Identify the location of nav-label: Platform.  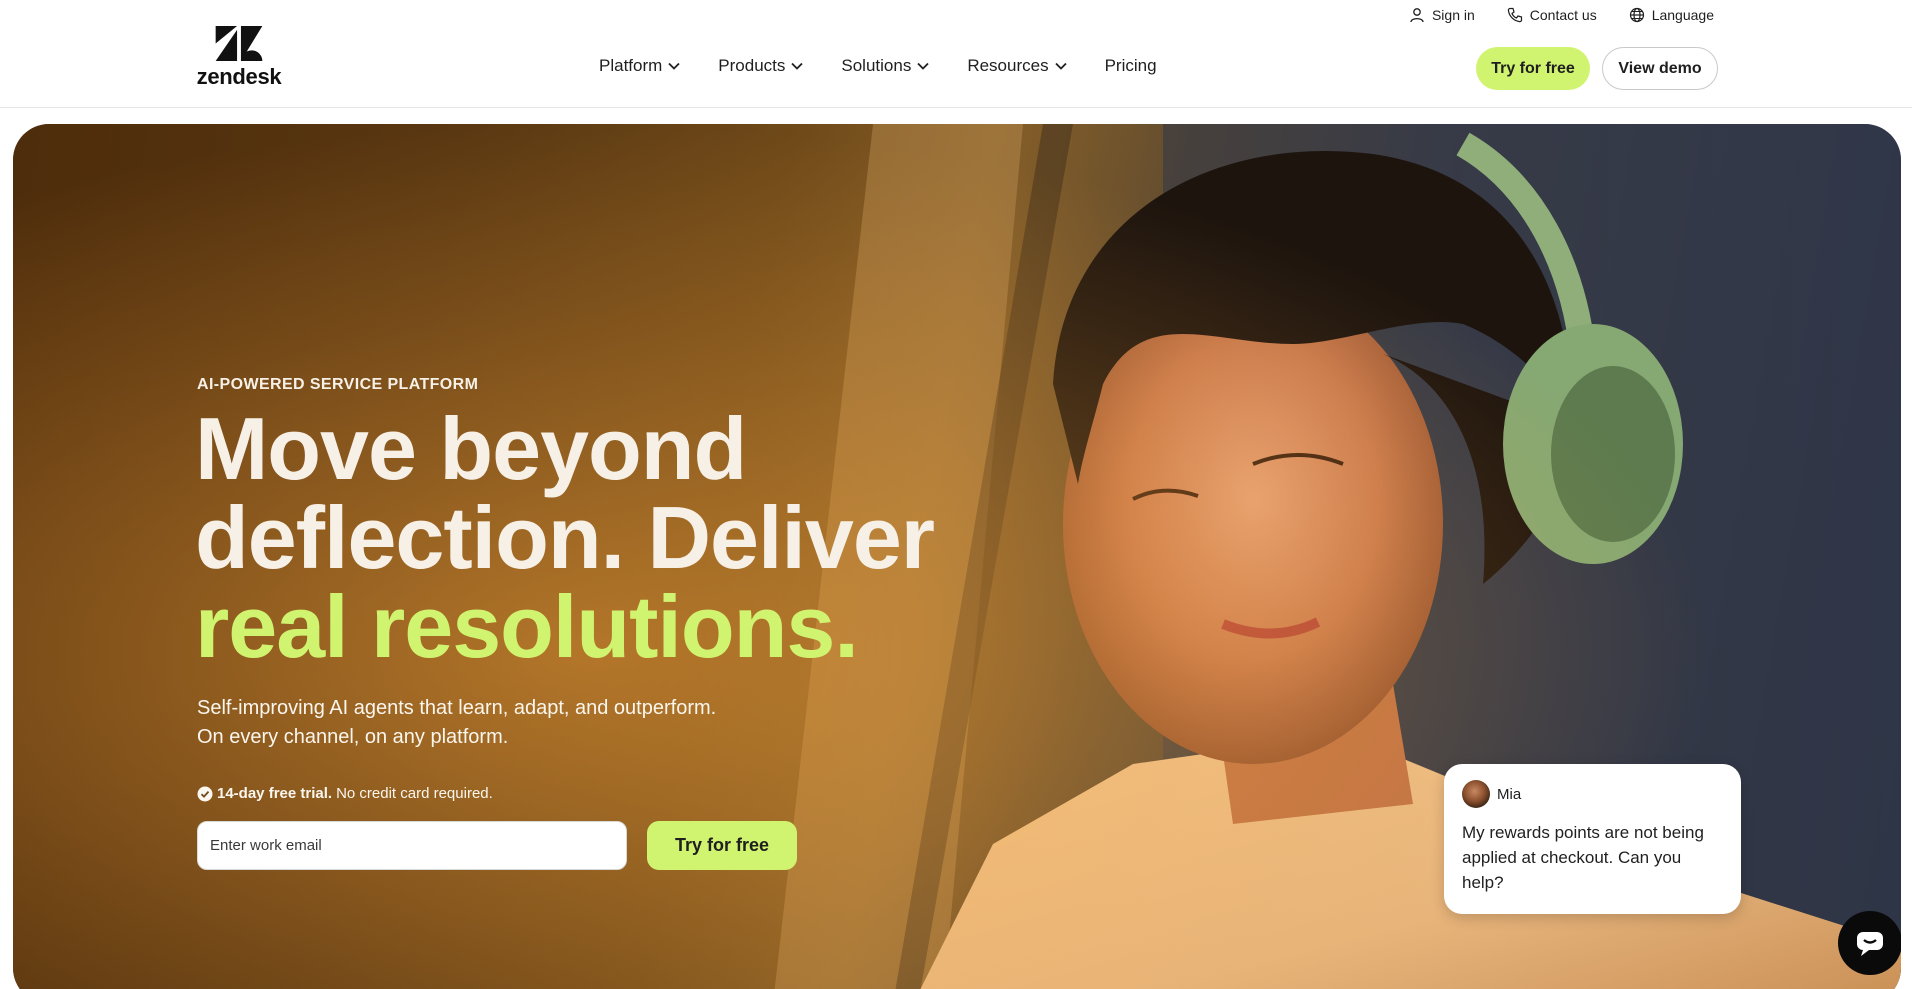
(631, 65).